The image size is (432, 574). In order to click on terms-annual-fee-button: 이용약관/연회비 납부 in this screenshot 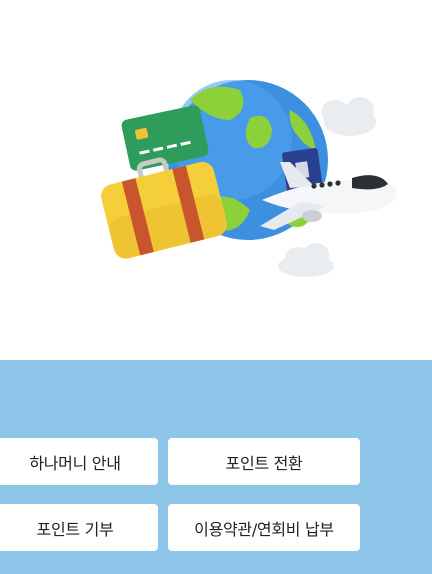, I will do `click(264, 527)`.